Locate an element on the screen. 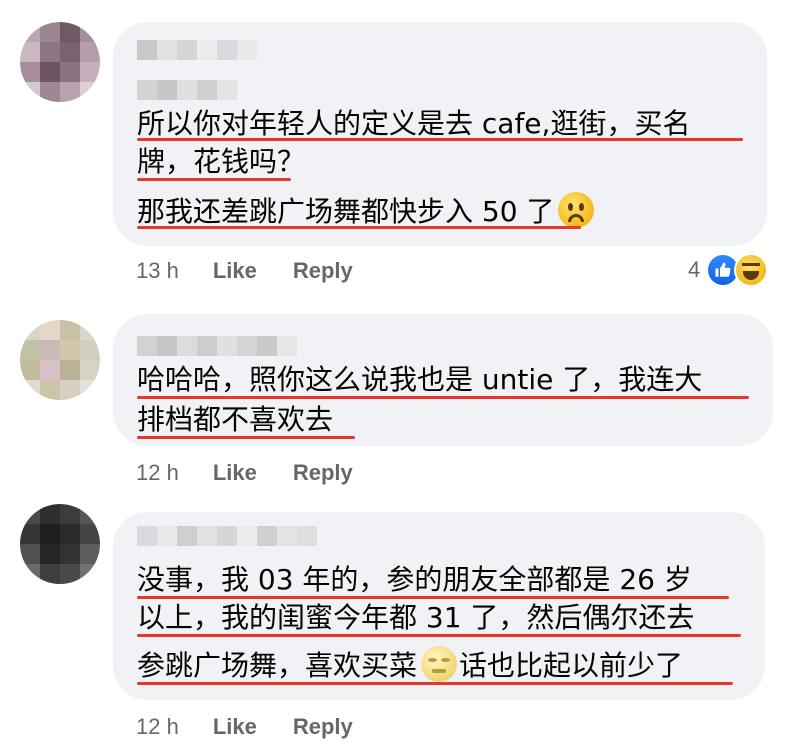 The height and width of the screenshot is (752, 800). comment-text-line: 以上，我的闺蜜今年都 31 了，然后偶尔还去 is located at coordinates (416, 617).